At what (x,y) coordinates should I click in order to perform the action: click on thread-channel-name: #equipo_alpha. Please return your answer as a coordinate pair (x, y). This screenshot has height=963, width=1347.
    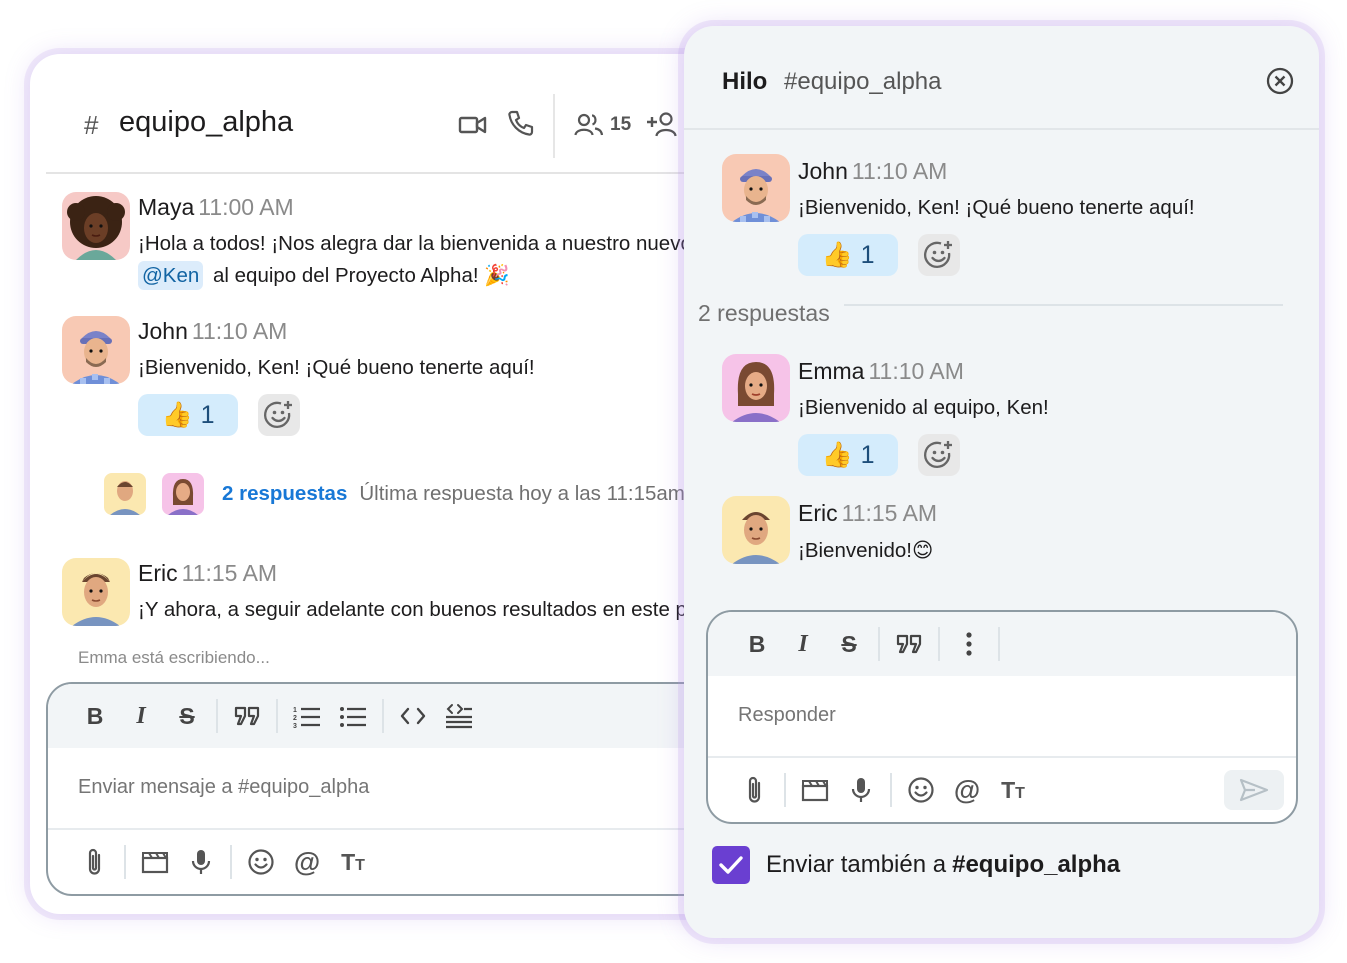
    Looking at the image, I should click on (863, 82).